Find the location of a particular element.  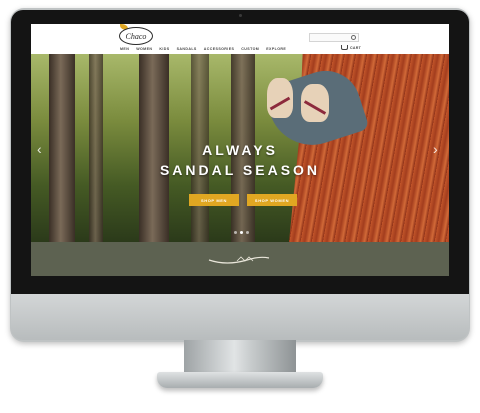

cart-link: CART is located at coordinates (351, 47).